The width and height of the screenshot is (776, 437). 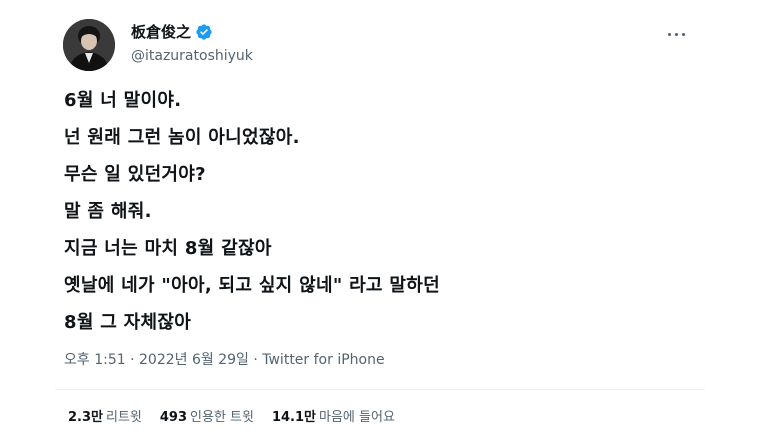 What do you see at coordinates (128, 322) in the screenshot?
I see `tweet-line: 8월 그 자체잖아` at bounding box center [128, 322].